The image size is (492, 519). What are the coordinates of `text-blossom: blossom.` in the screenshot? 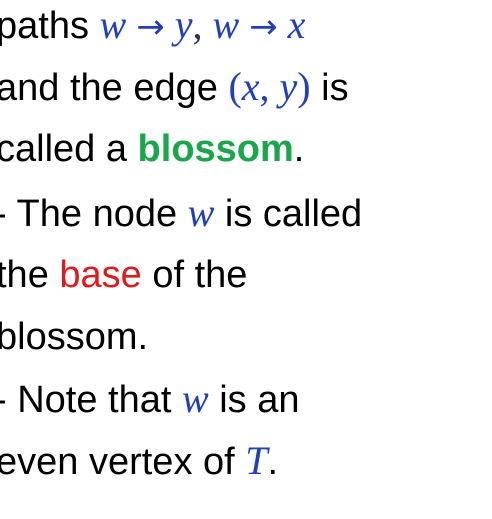 It's located at (74, 337).